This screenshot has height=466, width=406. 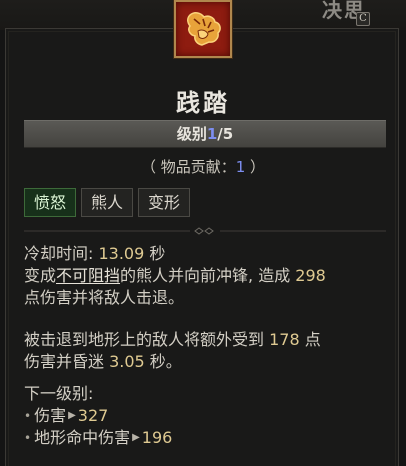 I want to click on skill-tags: 愤怒 熊人 变形, so click(x=107, y=202).